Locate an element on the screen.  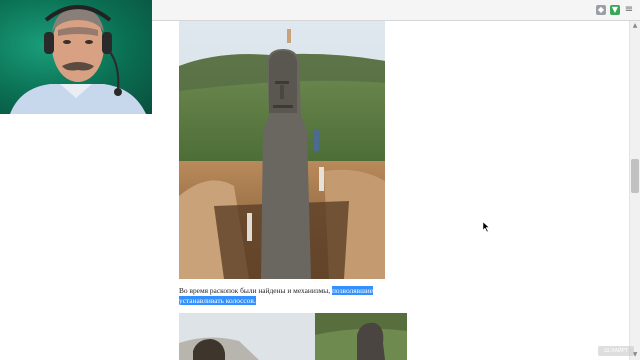
channel-watermark: Ш.ХАЙРТ is located at coordinates (616, 351).